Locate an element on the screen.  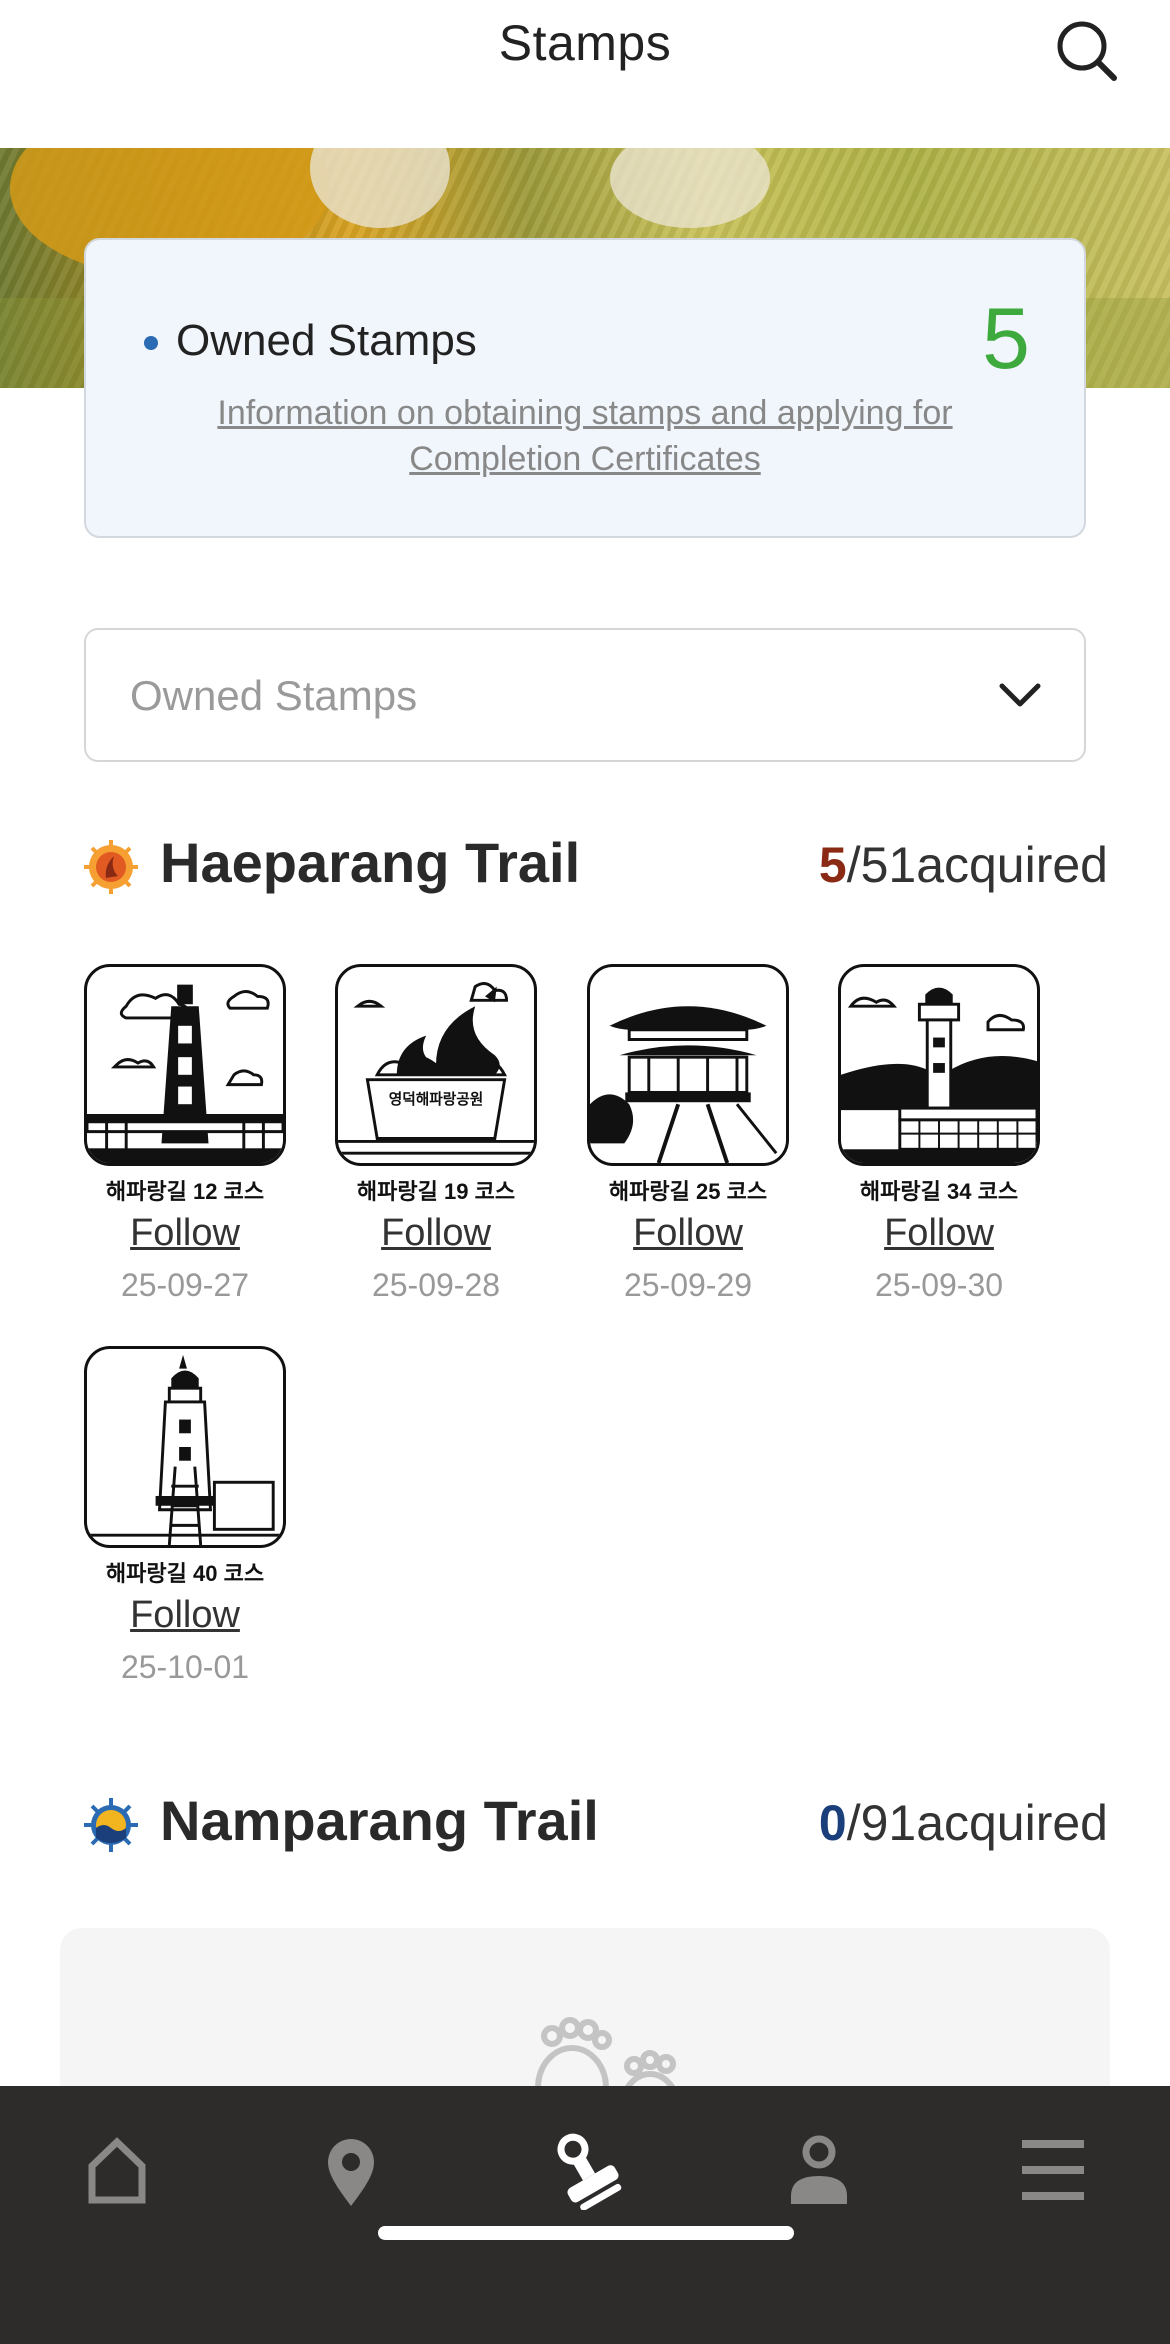
nav-home is located at coordinates (117, 2170).